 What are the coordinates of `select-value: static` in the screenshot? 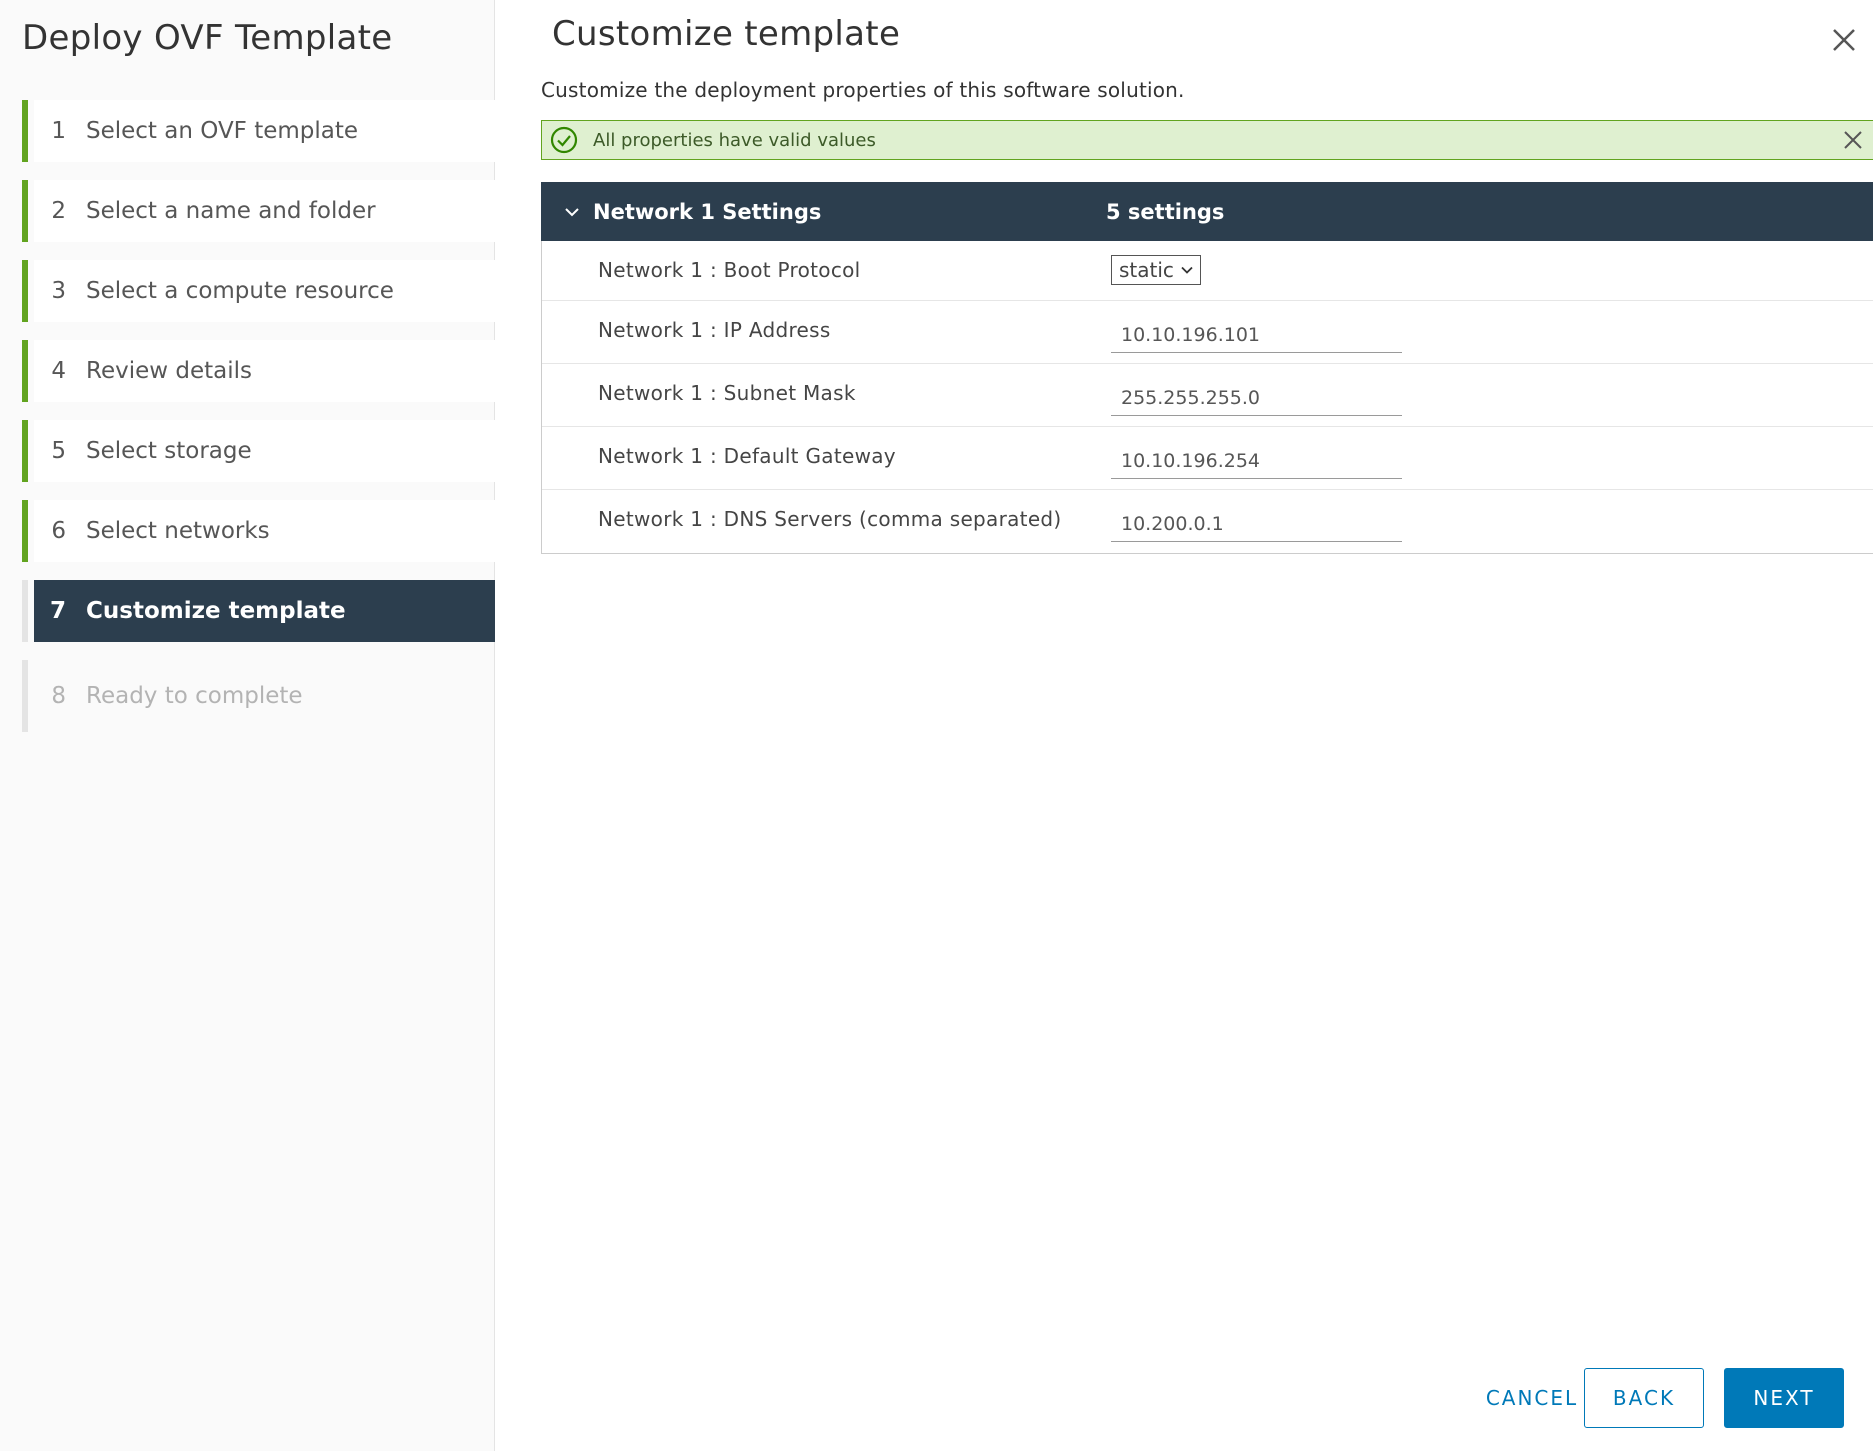 It's located at (1146, 270).